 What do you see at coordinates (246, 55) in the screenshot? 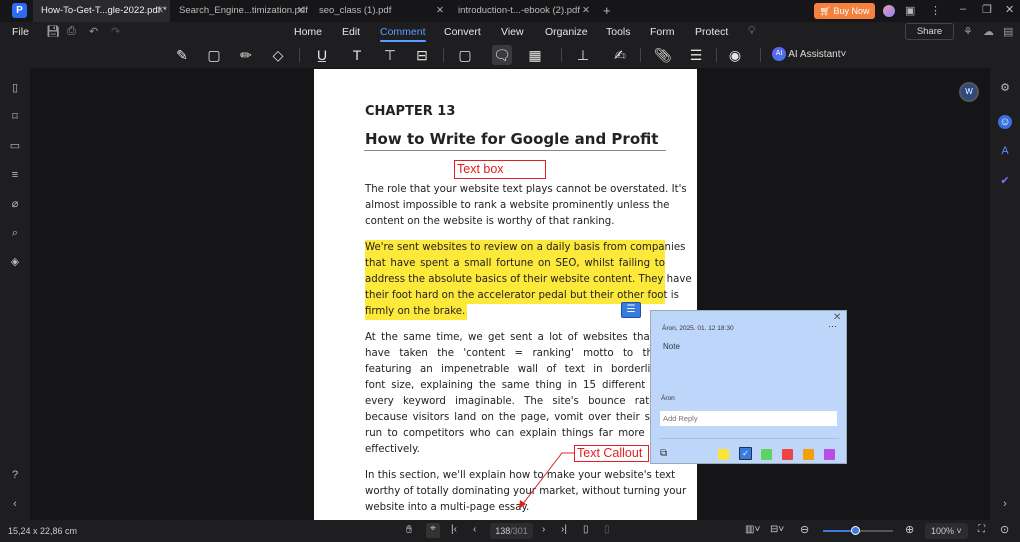
I see `pencil-icon: ✏︎` at bounding box center [246, 55].